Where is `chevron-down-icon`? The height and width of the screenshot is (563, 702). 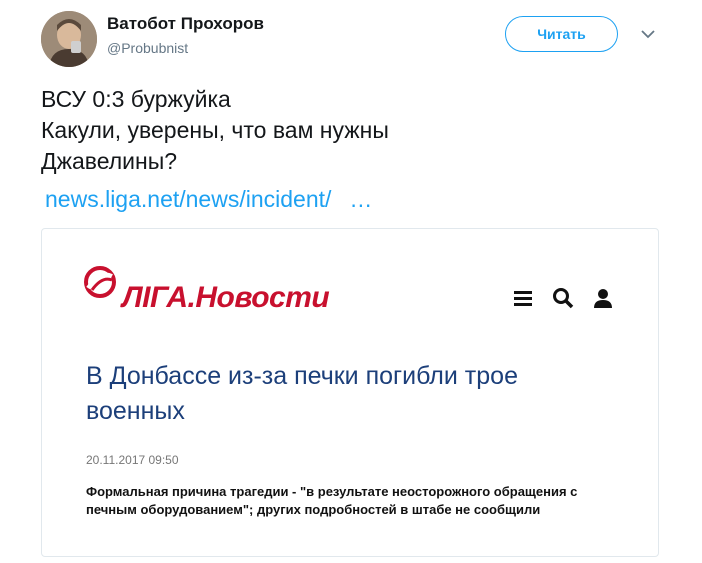
chevron-down-icon is located at coordinates (648, 34).